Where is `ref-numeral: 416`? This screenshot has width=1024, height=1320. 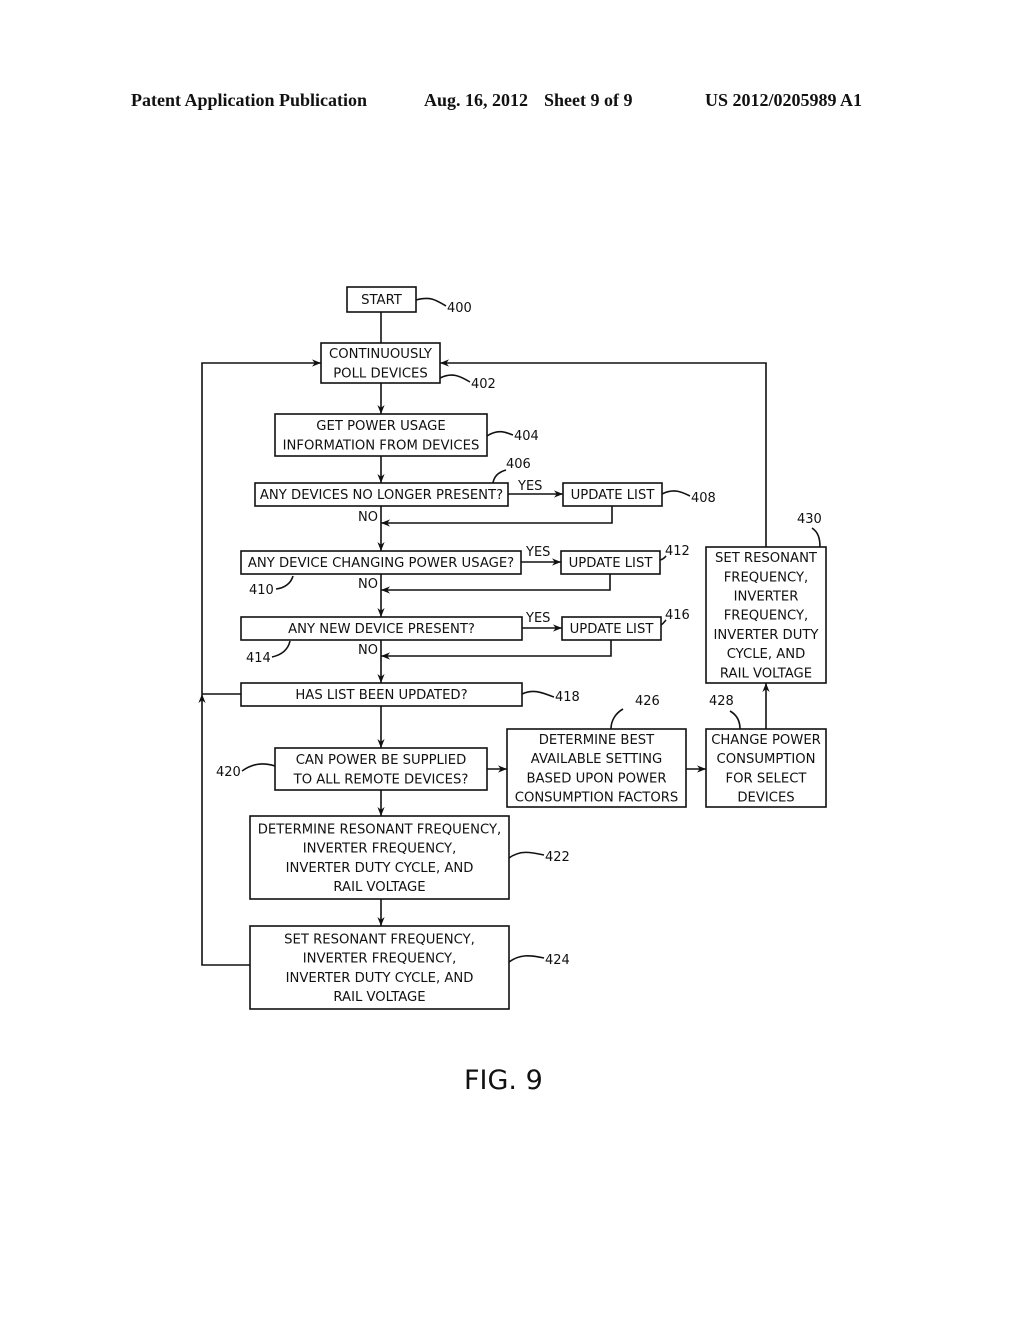
ref-numeral: 416 is located at coordinates (677, 615).